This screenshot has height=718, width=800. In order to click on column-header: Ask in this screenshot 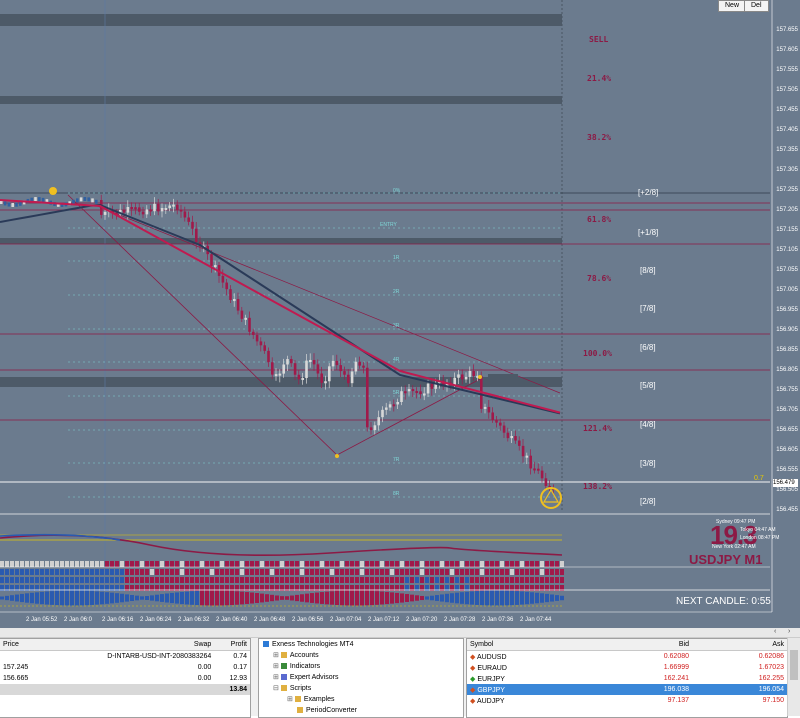, I will do `click(739, 645)`.